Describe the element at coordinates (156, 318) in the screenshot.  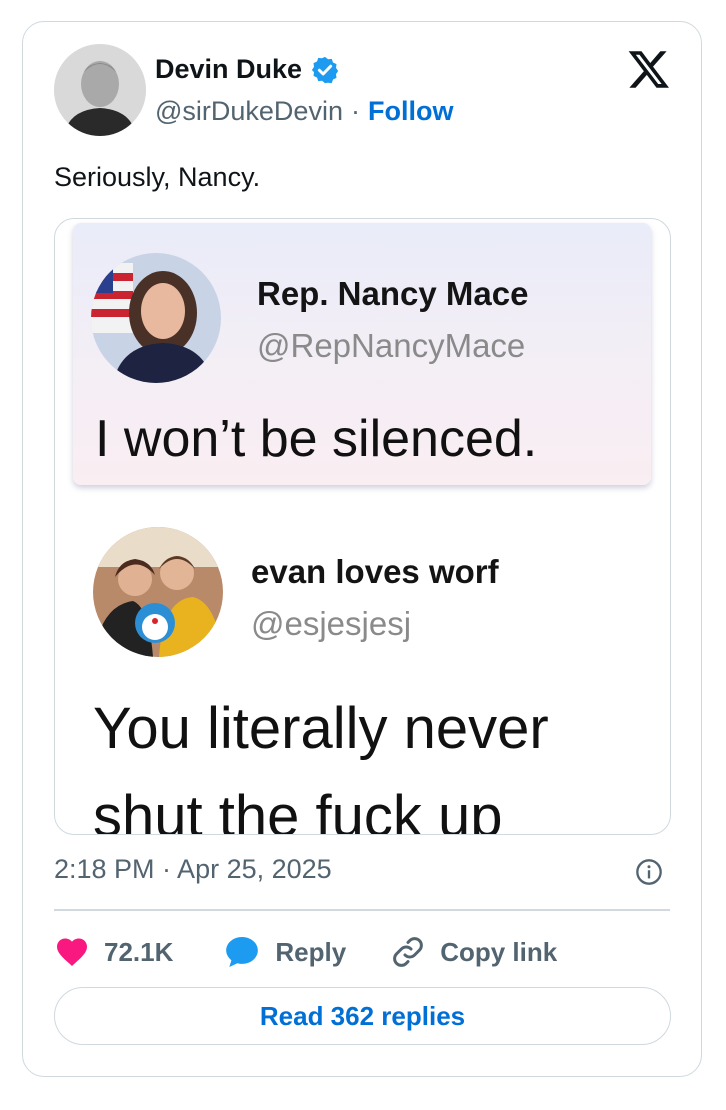
I see `nancy-avatar` at that location.